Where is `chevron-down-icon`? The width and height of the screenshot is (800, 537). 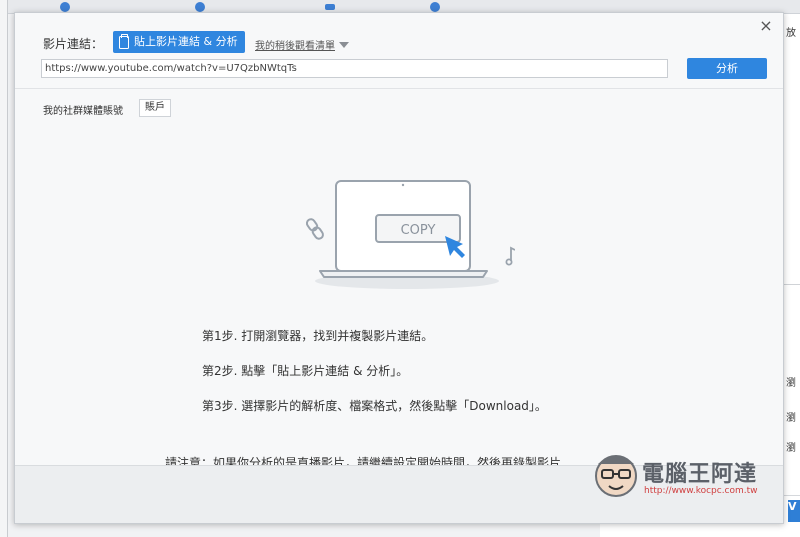
chevron-down-icon is located at coordinates (344, 44).